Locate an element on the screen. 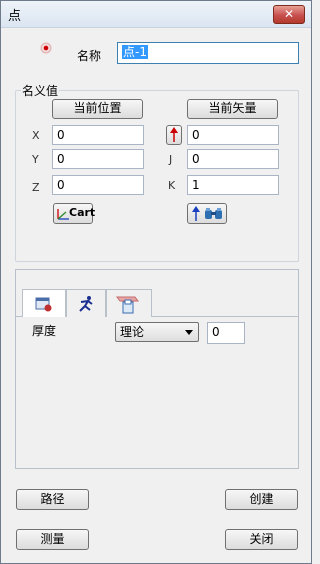  cart-button: Cart is located at coordinates (74, 213).